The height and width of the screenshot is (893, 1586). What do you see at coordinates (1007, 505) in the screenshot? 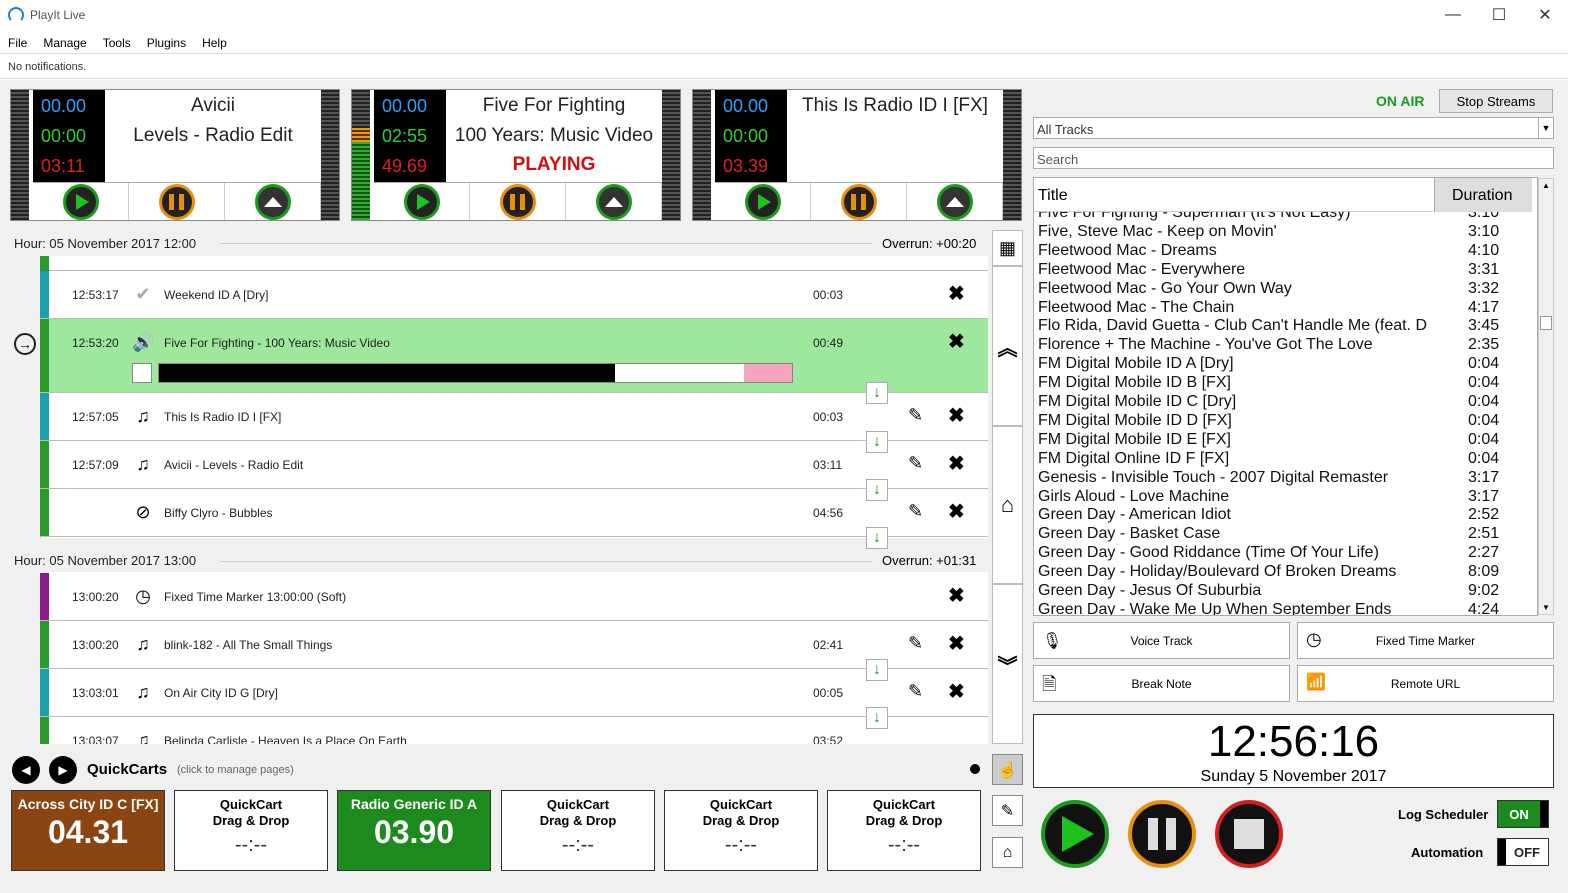
I see `home-icon: ⌂` at bounding box center [1007, 505].